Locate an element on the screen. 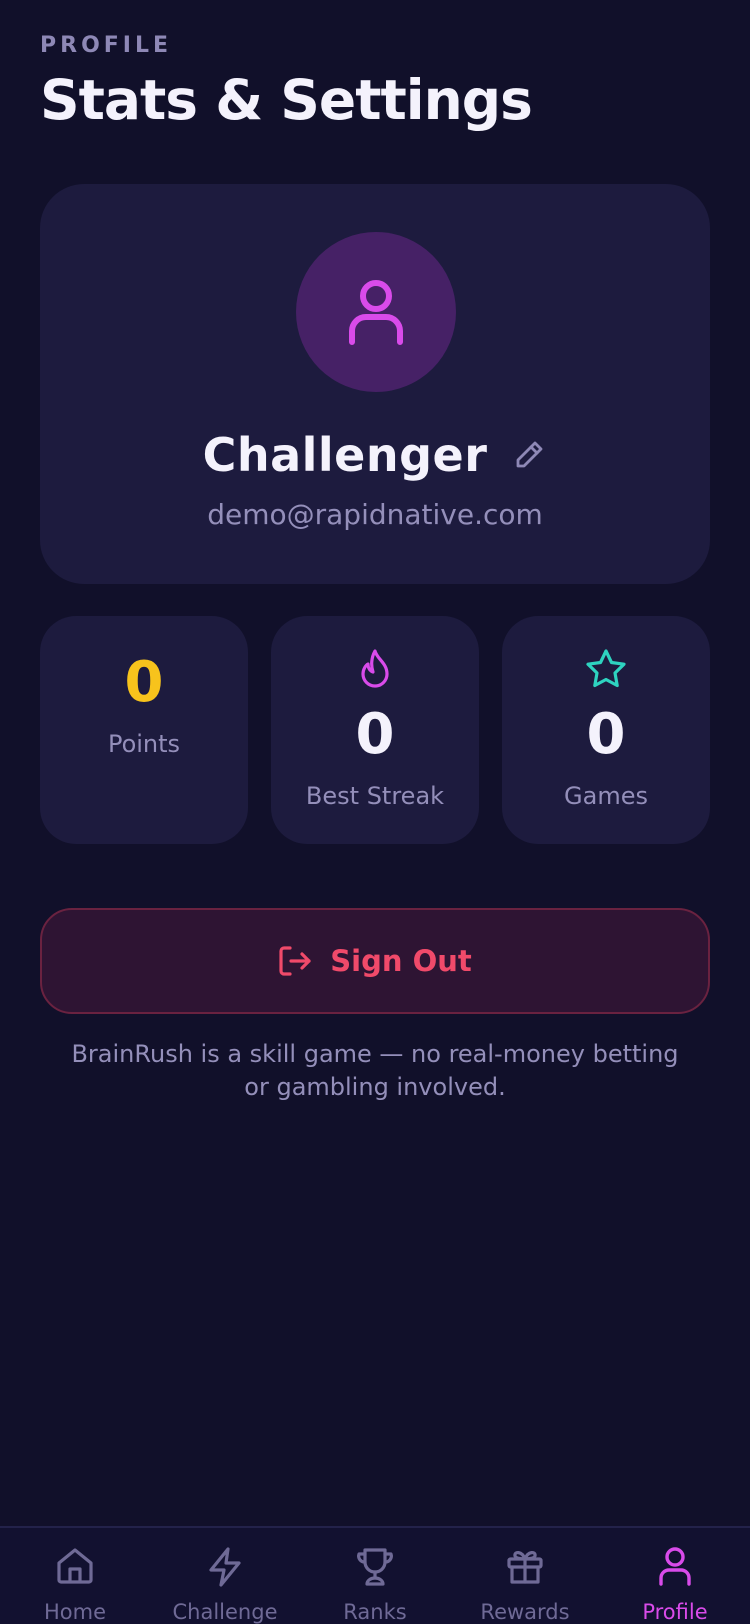 Image resolution: width=750 pixels, height=1624 pixels. gift-icon is located at coordinates (525, 1567).